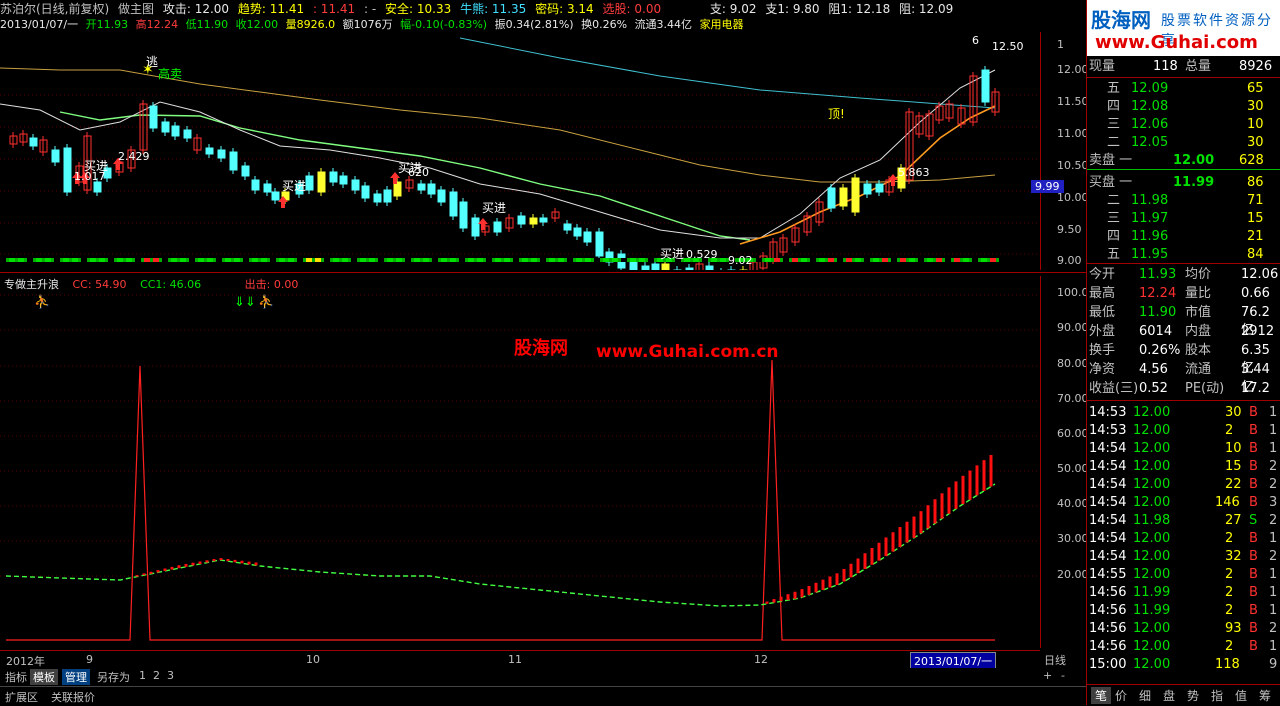 This screenshot has height=706, width=1280. Describe the element at coordinates (136, 9) in the screenshot. I see `formula-name: 做主图` at that location.